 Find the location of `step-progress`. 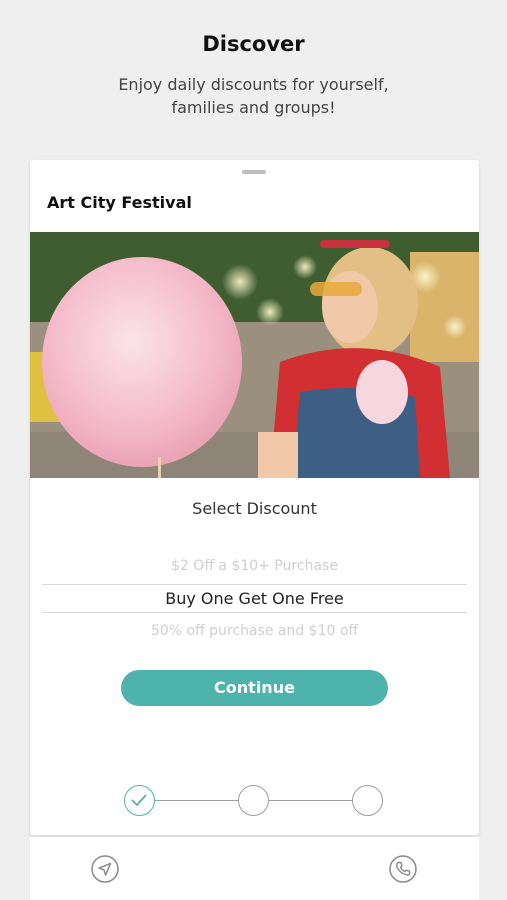

step-progress is located at coordinates (254, 801).